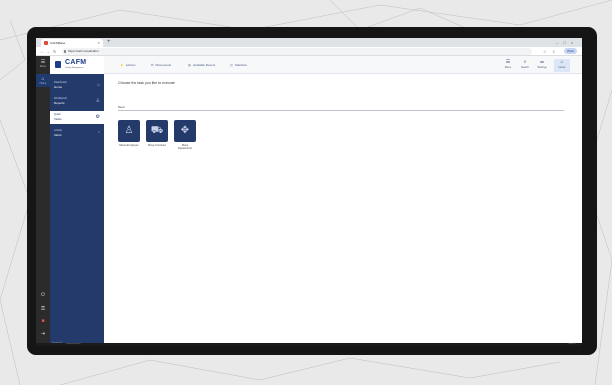 The image size is (612, 385). What do you see at coordinates (43, 309) in the screenshot?
I see `lock-icon: ⚿` at bounding box center [43, 309].